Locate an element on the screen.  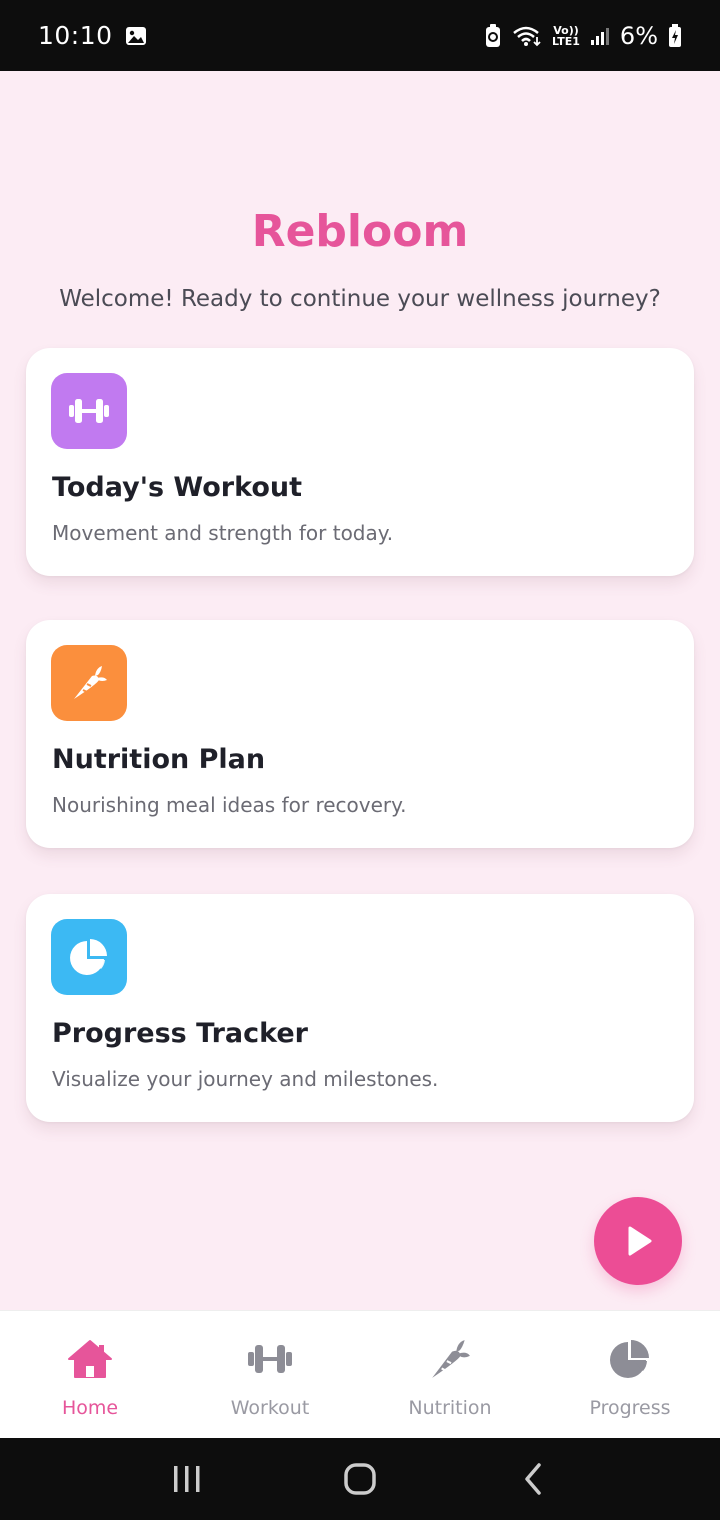
bottom-navigation: Home Workout Nutrition Progress is located at coordinates (360, 1374).